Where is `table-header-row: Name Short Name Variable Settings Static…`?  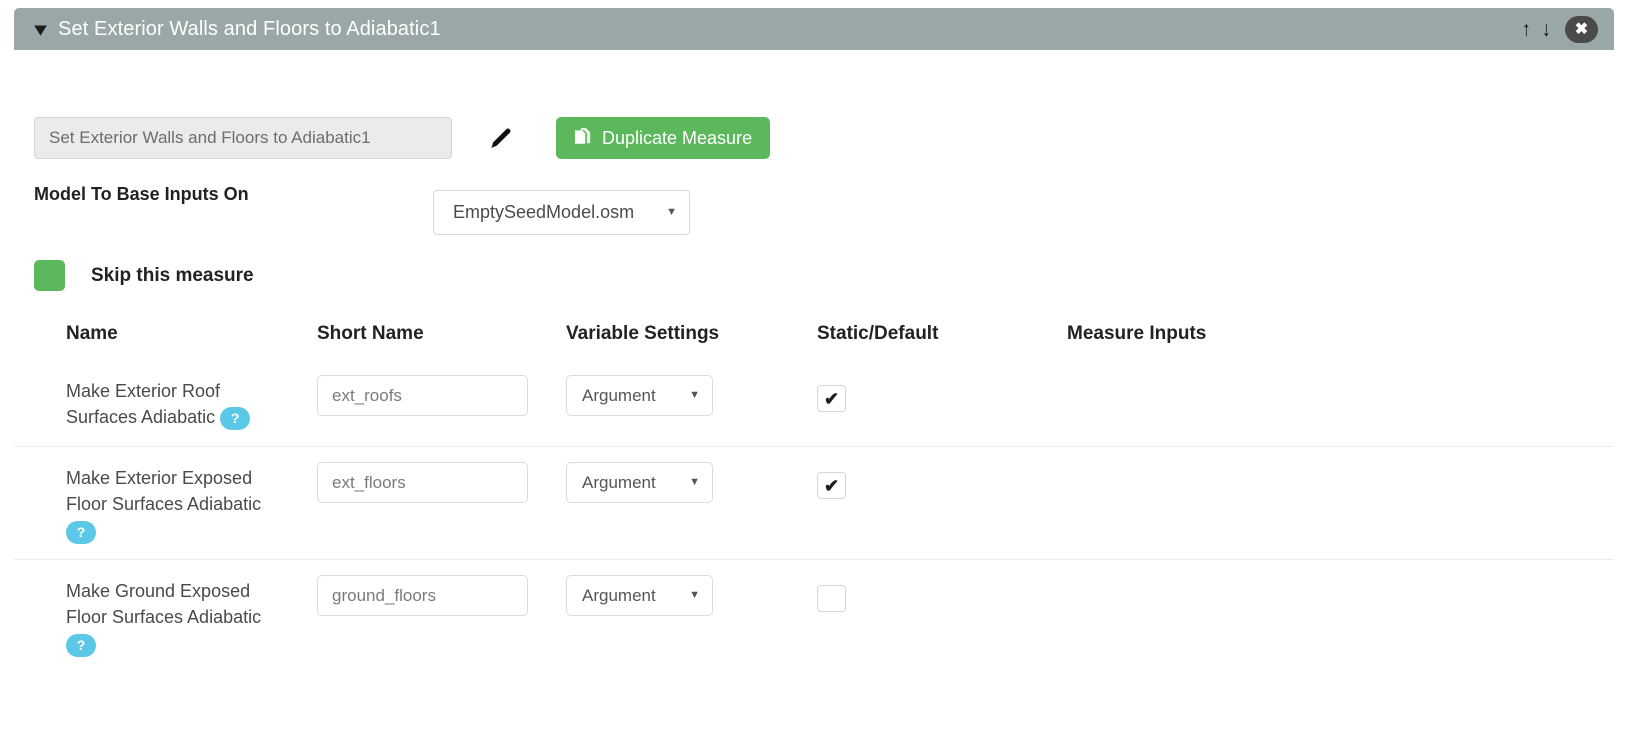
table-header-row: Name Short Name Variable Settings Static… is located at coordinates (814, 334).